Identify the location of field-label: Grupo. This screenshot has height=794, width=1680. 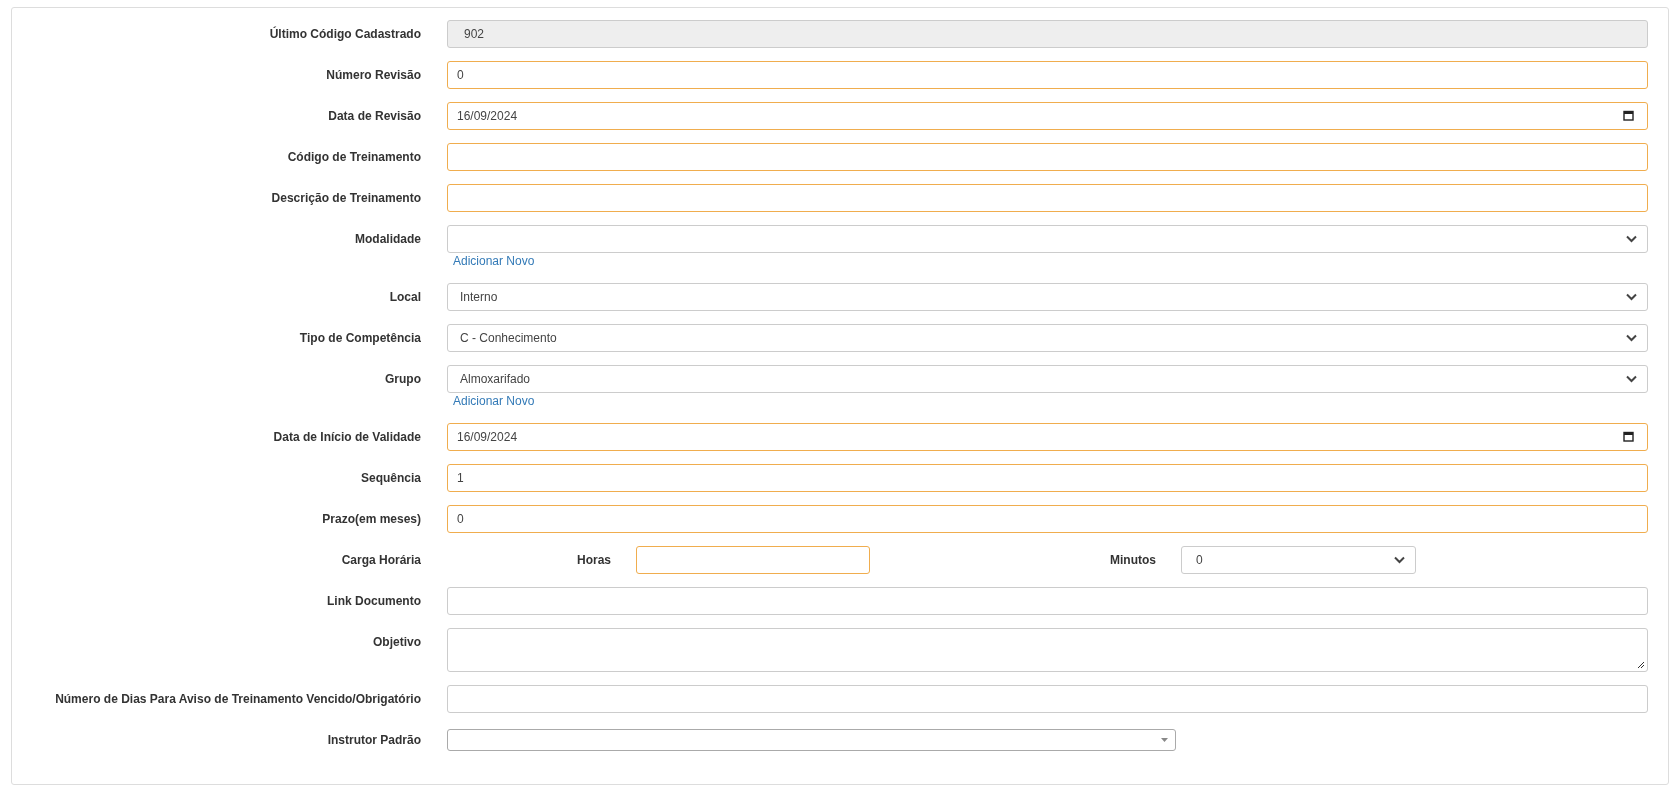
(402, 379).